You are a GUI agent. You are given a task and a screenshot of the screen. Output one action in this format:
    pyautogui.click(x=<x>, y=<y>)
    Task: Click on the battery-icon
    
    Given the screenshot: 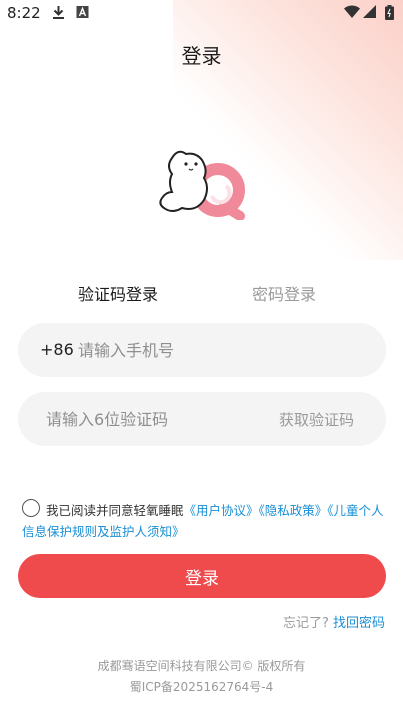 What is the action you would take?
    pyautogui.click(x=389, y=14)
    